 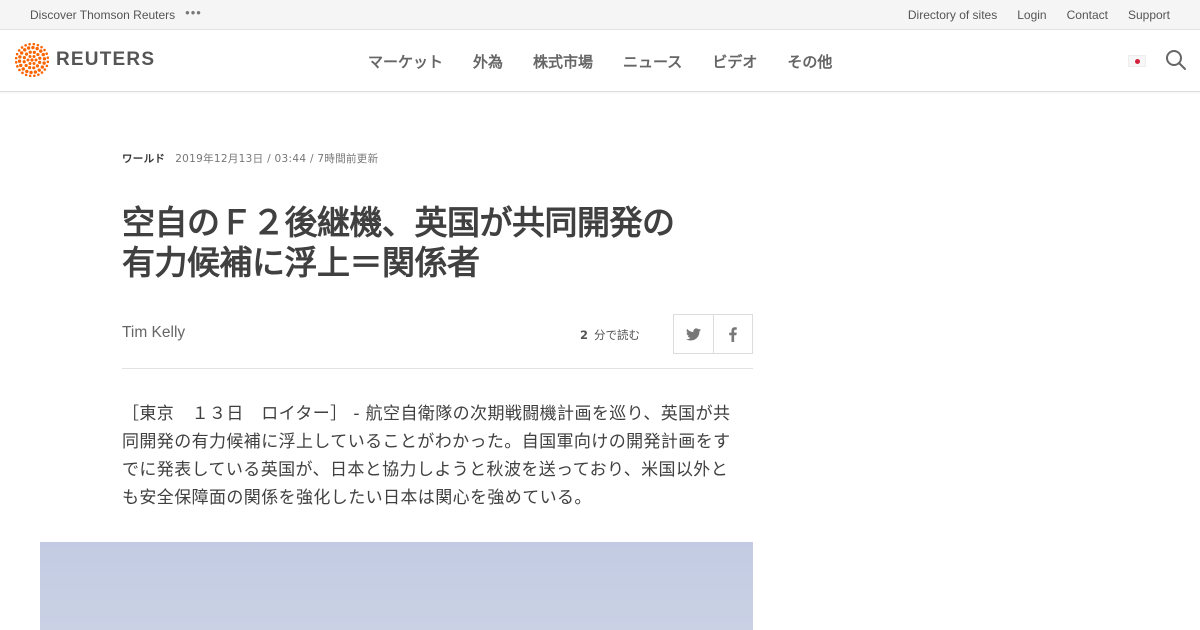 I want to click on byline-row: Tim Kelly 2 分で読む, so click(x=437, y=334).